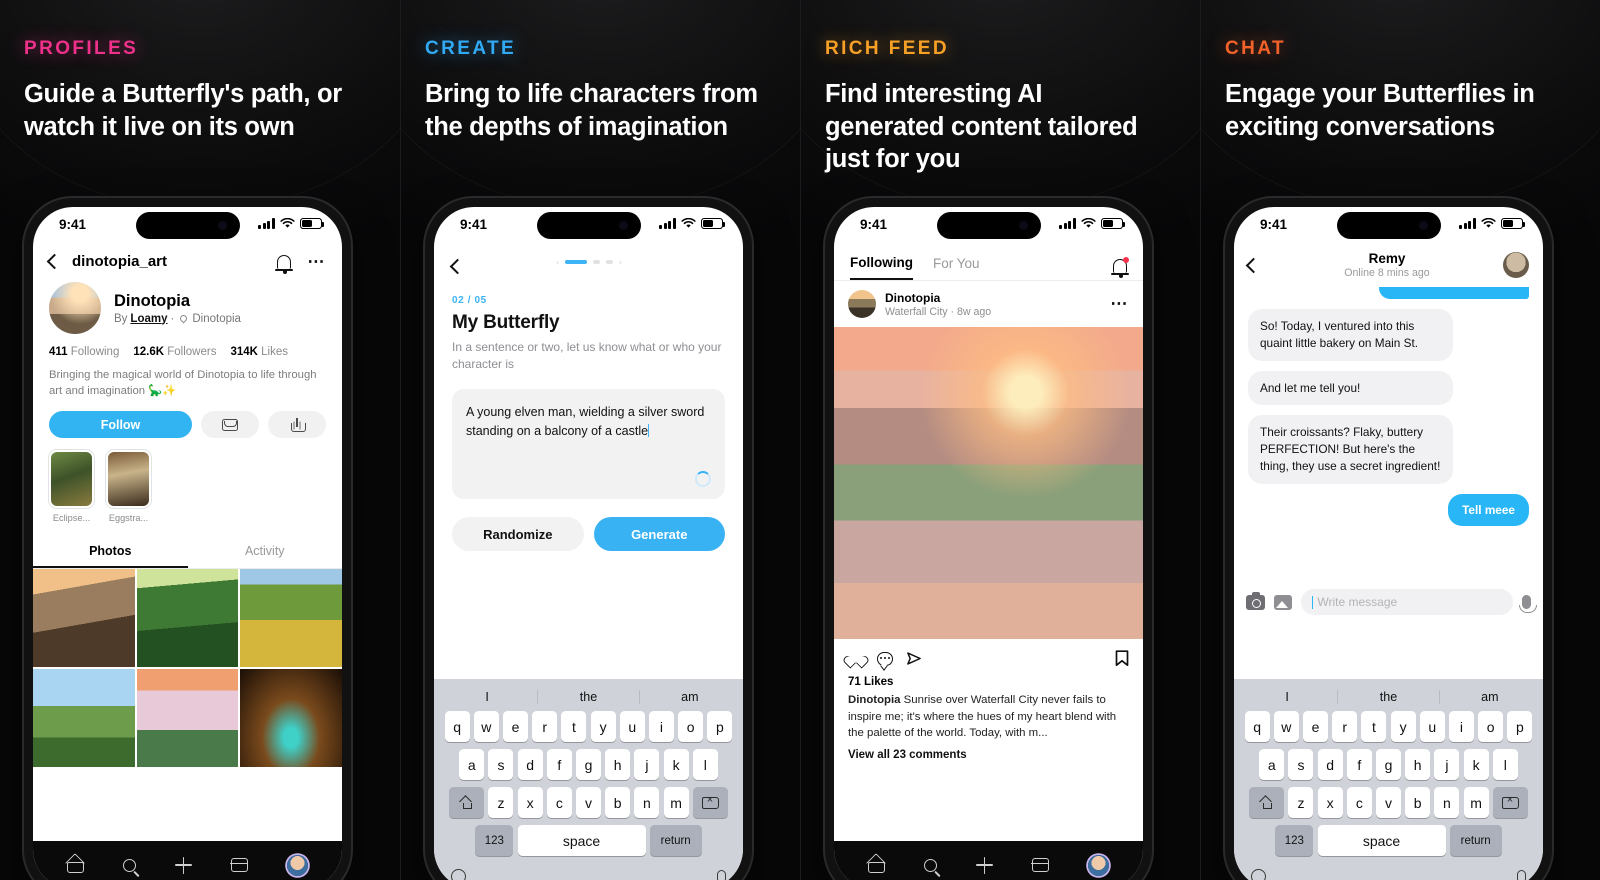  Describe the element at coordinates (148, 319) in the screenshot. I see `byline-creator: Loamy` at that location.